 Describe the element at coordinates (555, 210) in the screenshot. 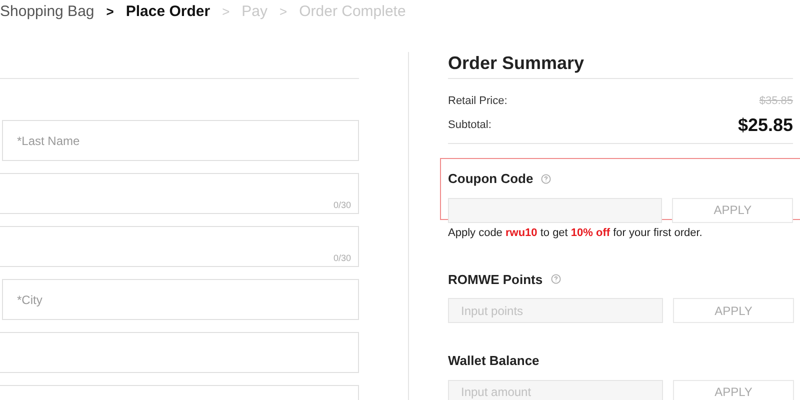

I see `input-field` at that location.